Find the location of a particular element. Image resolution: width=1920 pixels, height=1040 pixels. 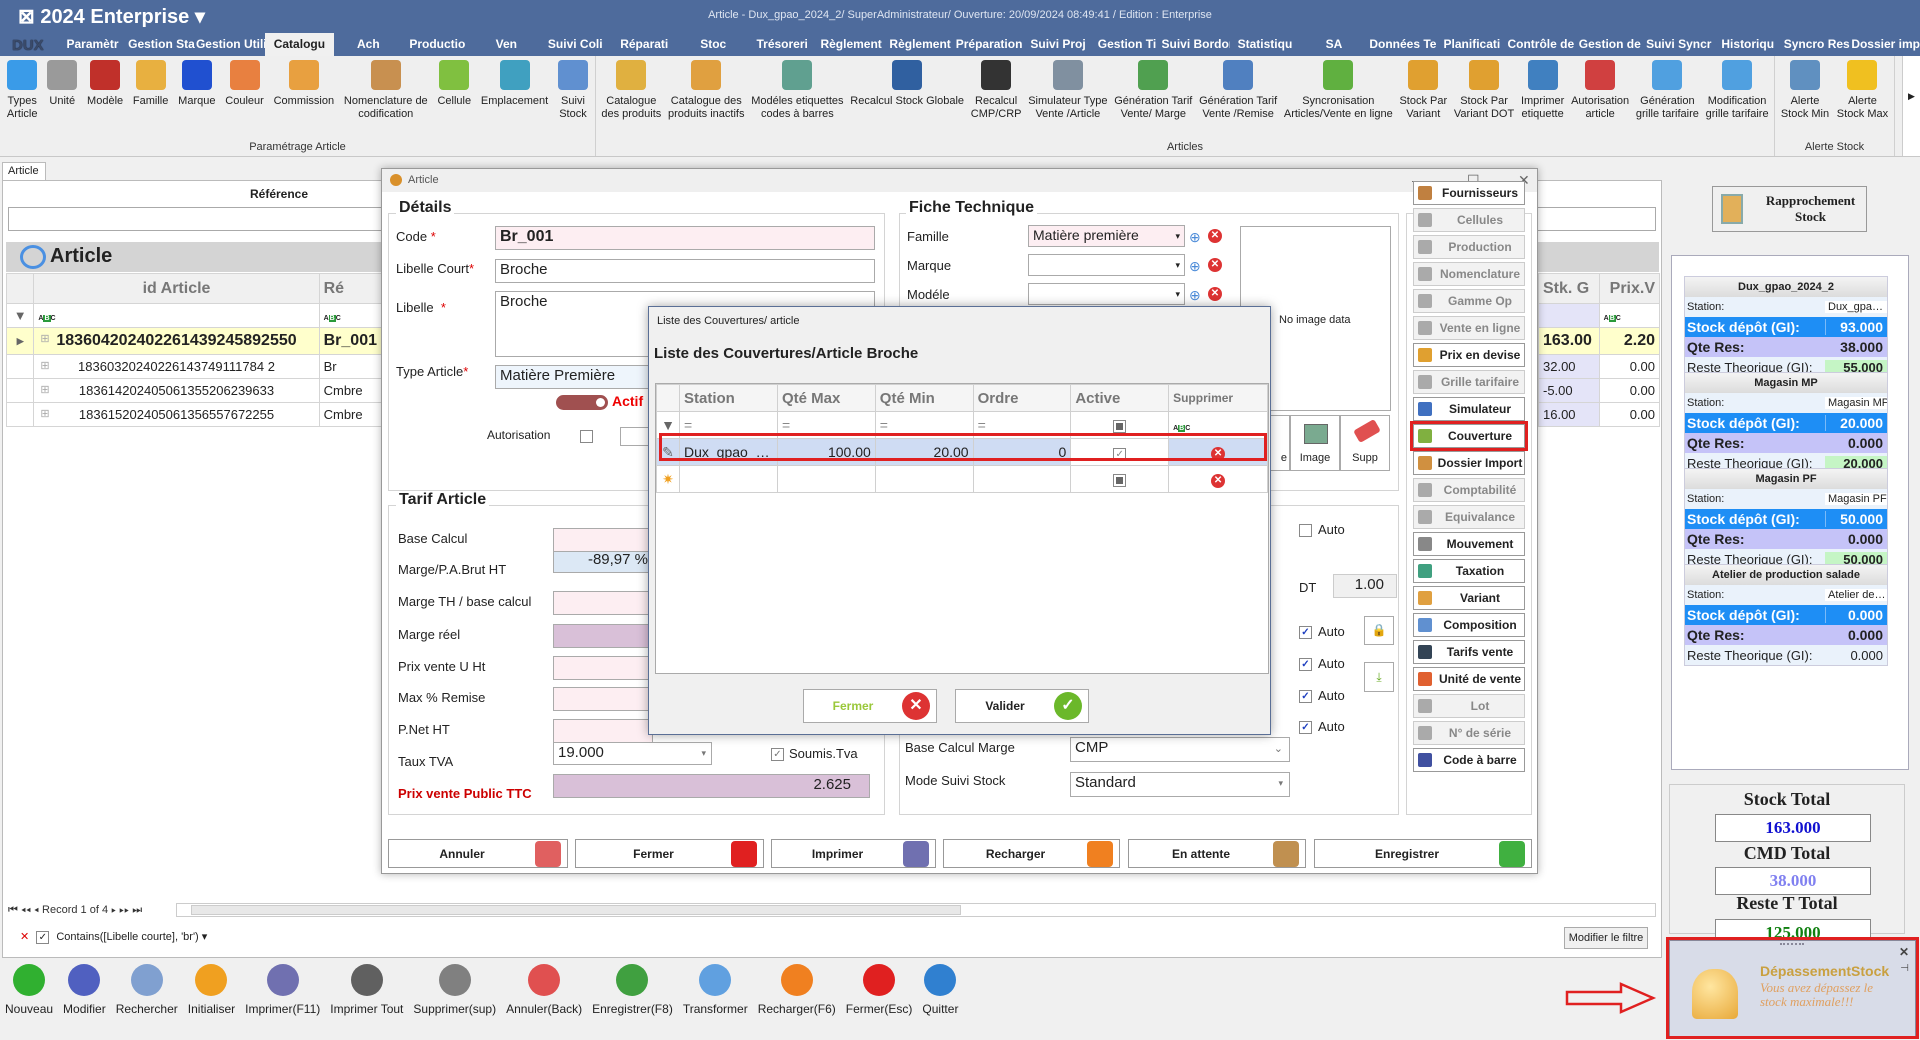

id-article-cell: ⊞ 183615202405061356557672255 is located at coordinates (176, 414).